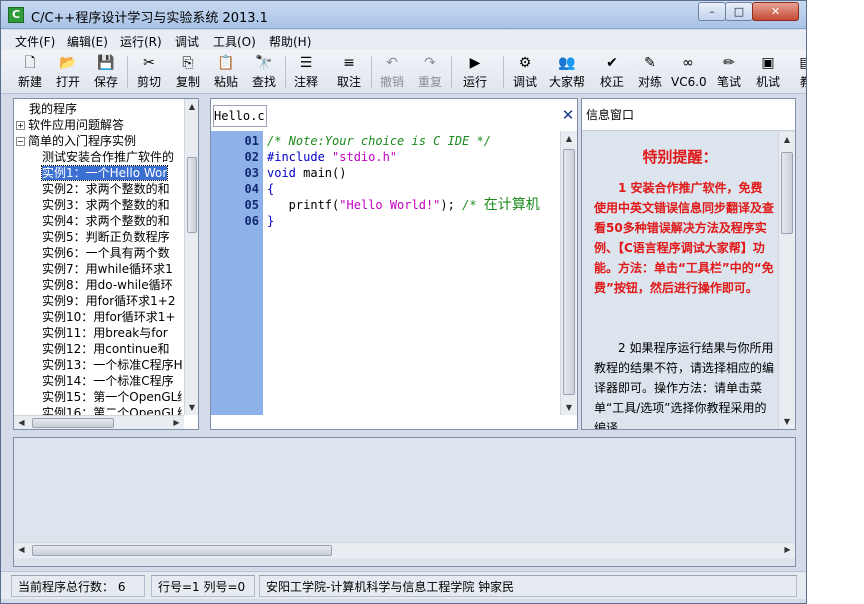 The image size is (864, 604). What do you see at coordinates (306, 72) in the screenshot?
I see `toolbar-button-7: ☰ 注释` at bounding box center [306, 72].